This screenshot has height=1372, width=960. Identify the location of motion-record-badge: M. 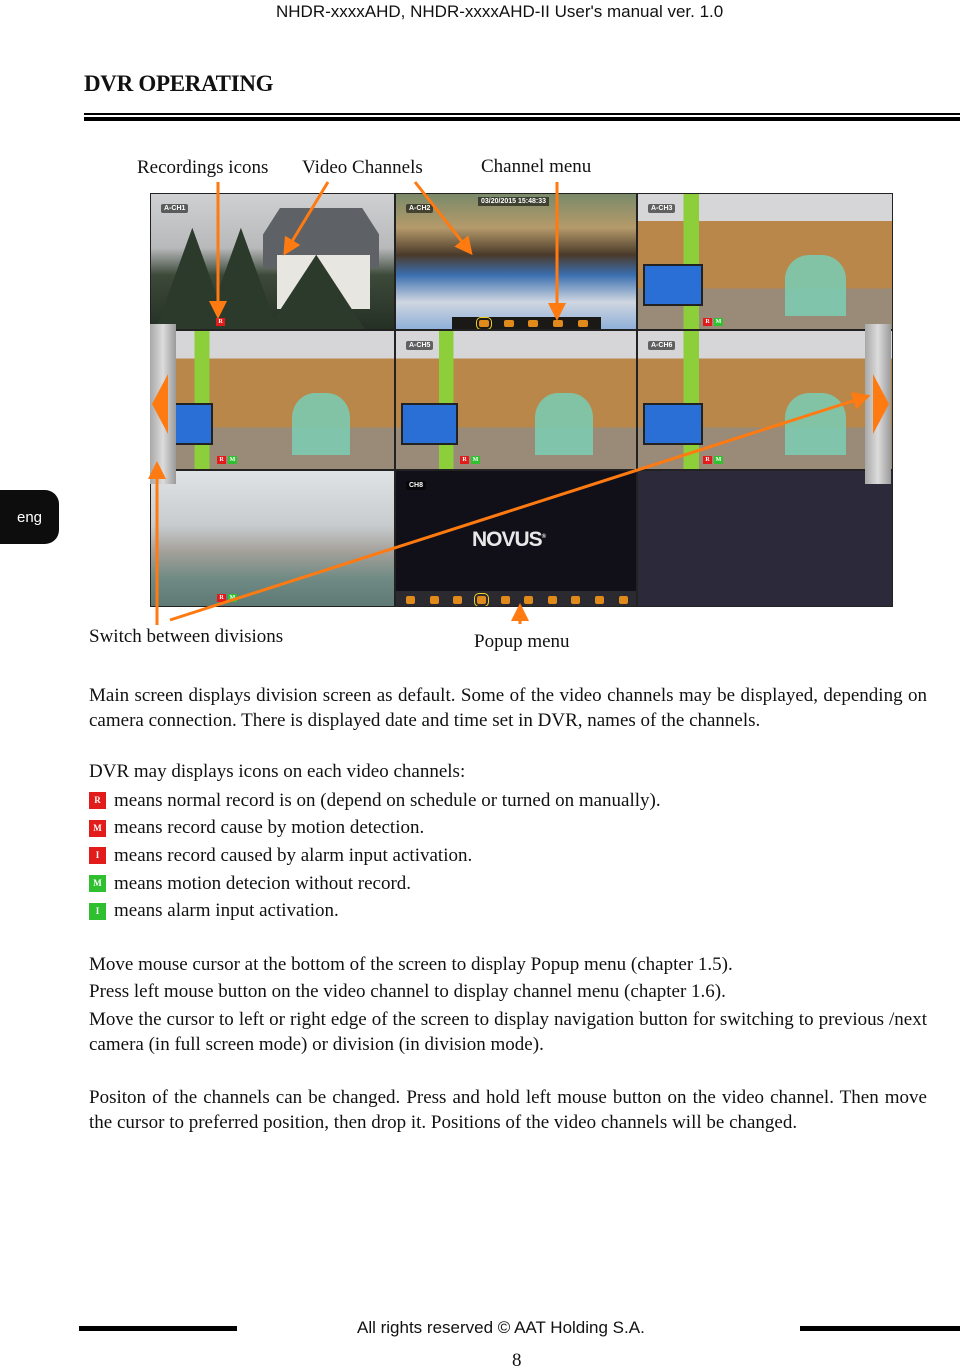
(97, 828).